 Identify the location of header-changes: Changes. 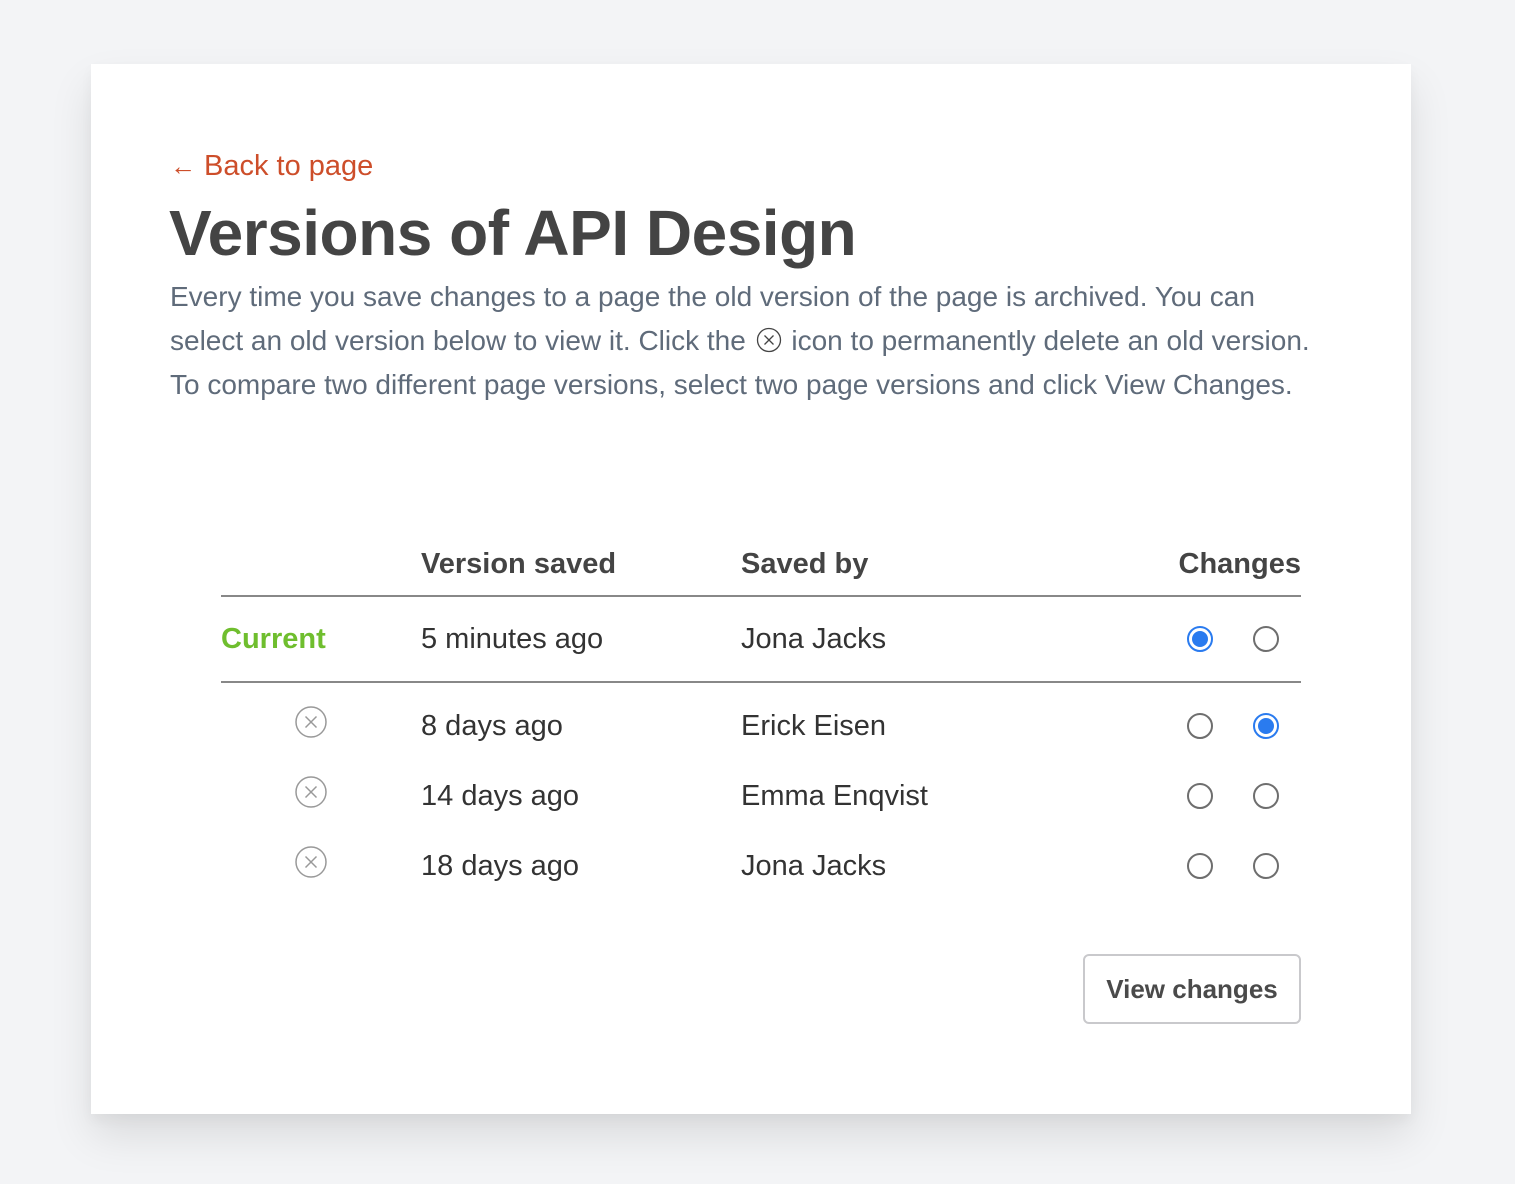
(1239, 564).